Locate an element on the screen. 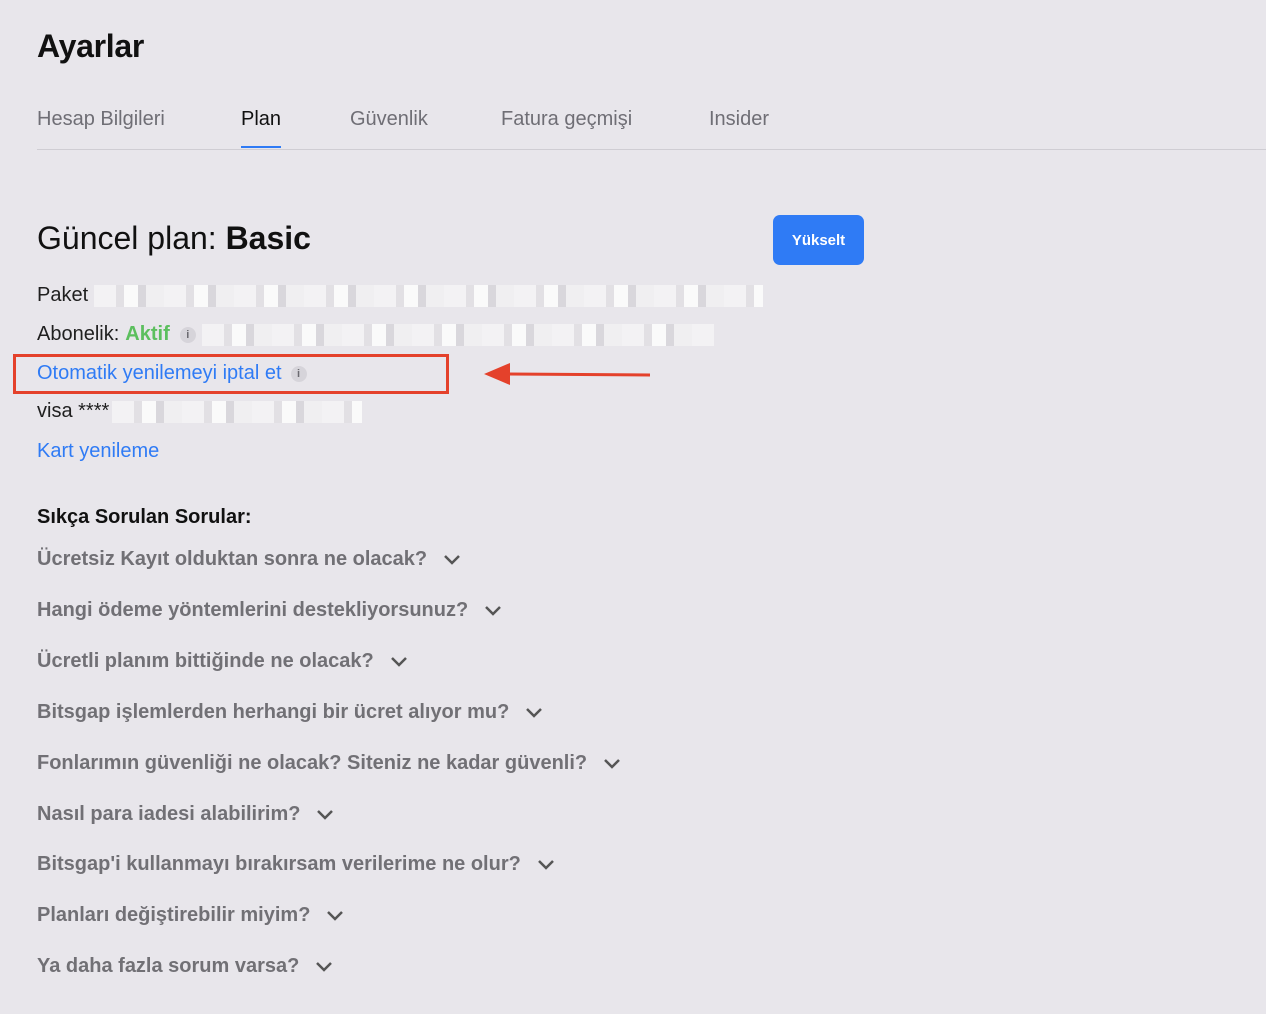 The image size is (1266, 1014). card-label: visa **** is located at coordinates (73, 411).